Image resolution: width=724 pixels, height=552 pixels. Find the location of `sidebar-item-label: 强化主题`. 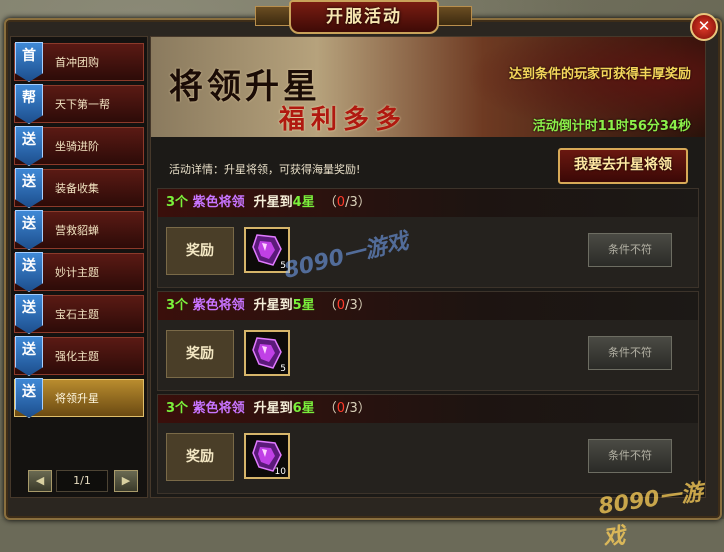

sidebar-item-label: 强化主题 is located at coordinates (77, 356).